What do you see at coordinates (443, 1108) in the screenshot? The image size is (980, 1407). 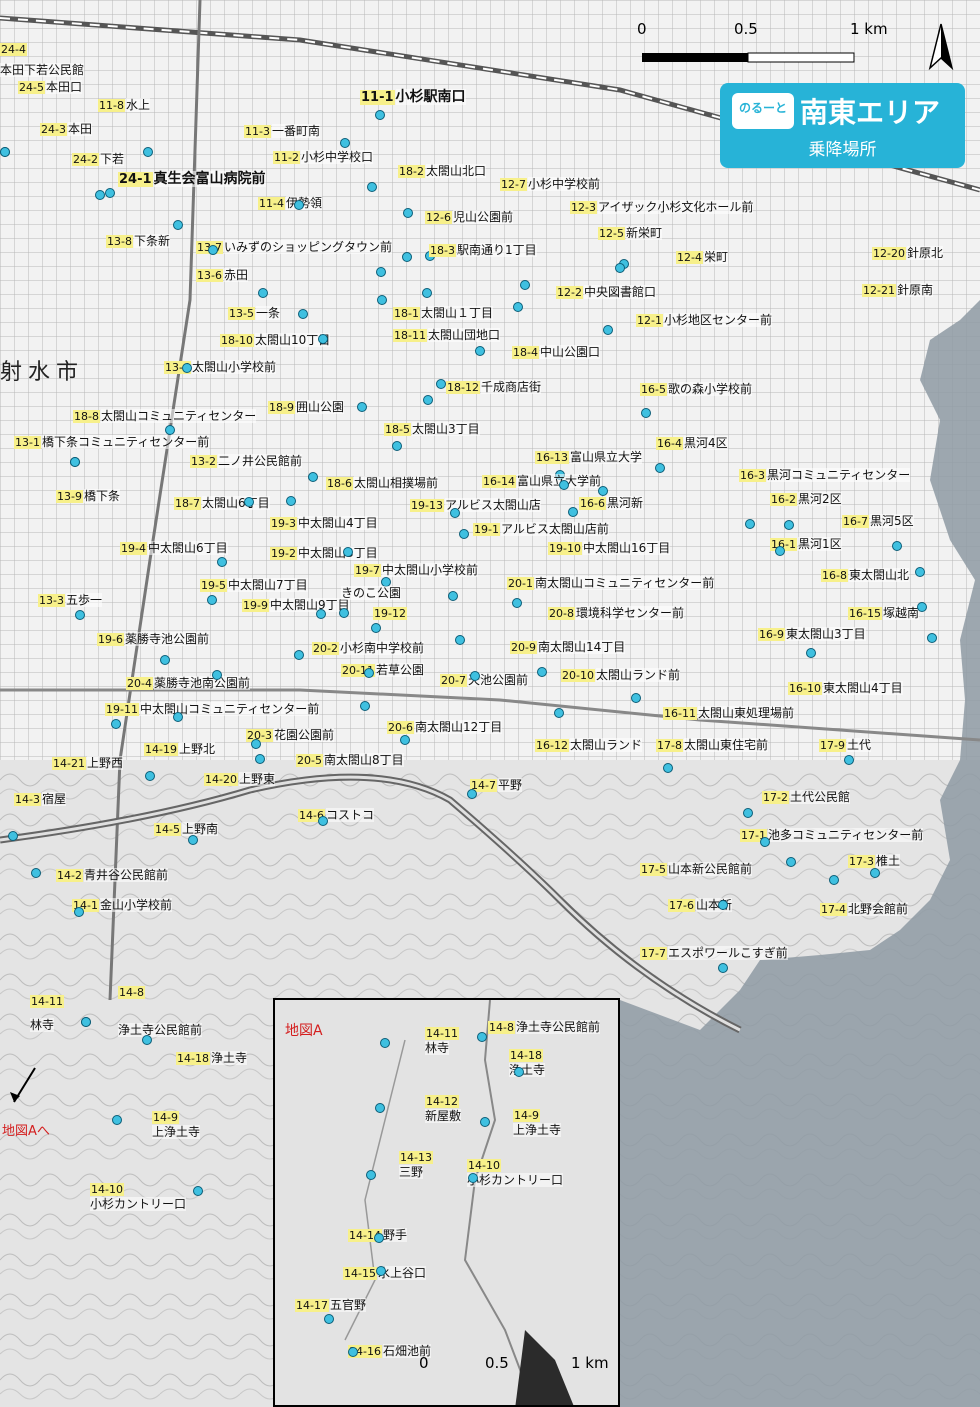 I see `inset-stop-label: 14-12 新屋敷` at bounding box center [443, 1108].